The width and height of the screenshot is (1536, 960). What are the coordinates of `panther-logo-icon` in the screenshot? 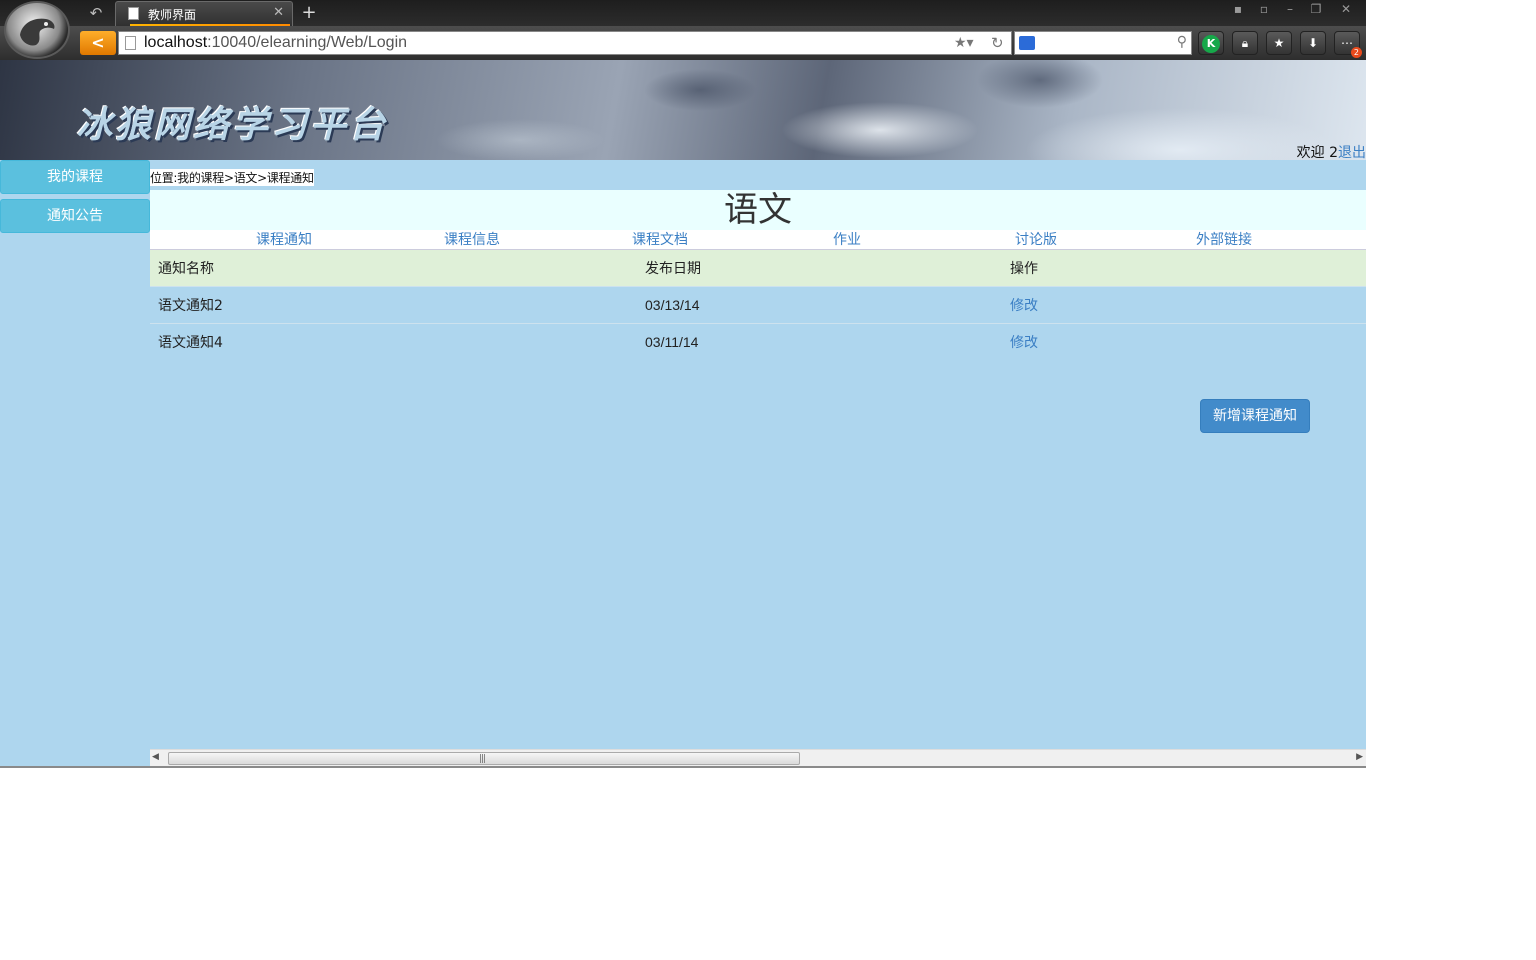 It's located at (37, 32).